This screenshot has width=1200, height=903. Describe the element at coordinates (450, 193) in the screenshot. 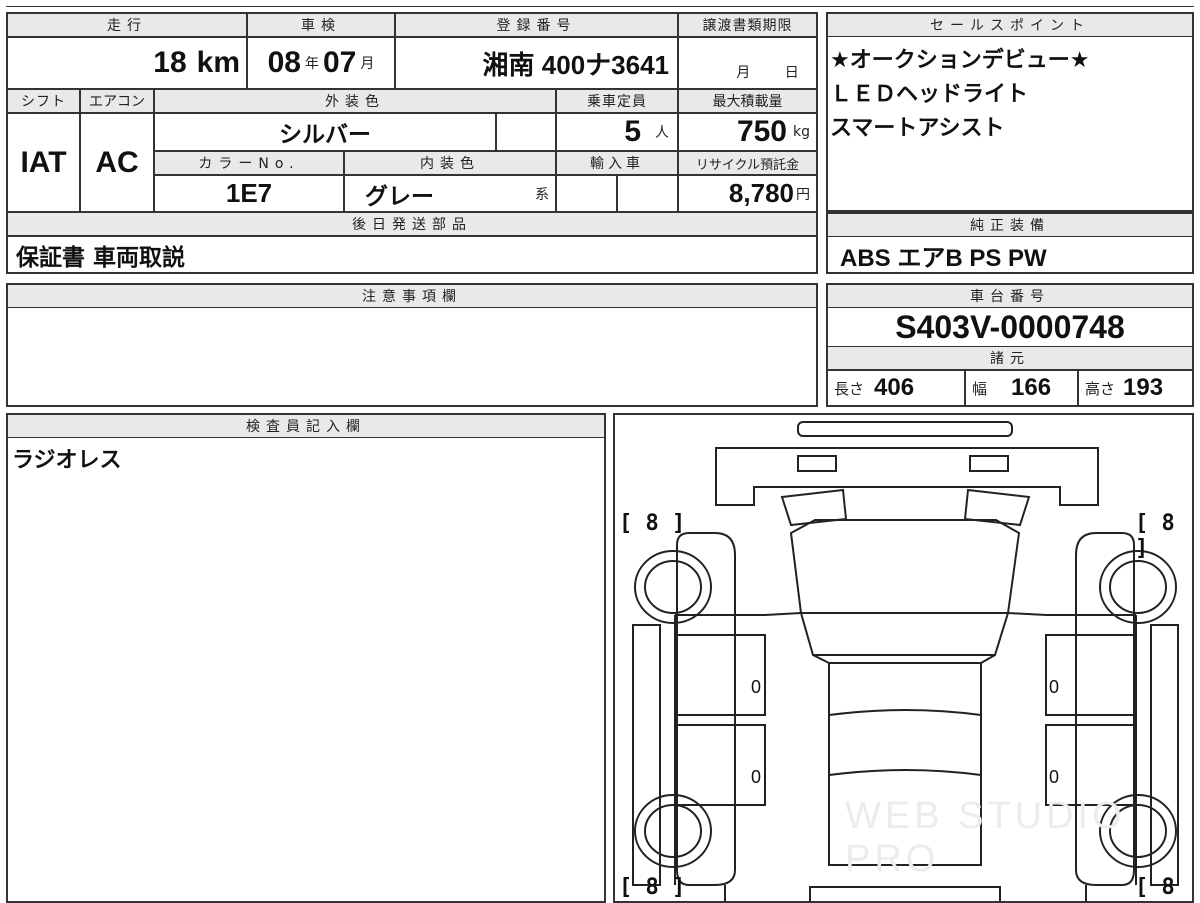

I see `interior-color-value-cell: グレー 系` at that location.